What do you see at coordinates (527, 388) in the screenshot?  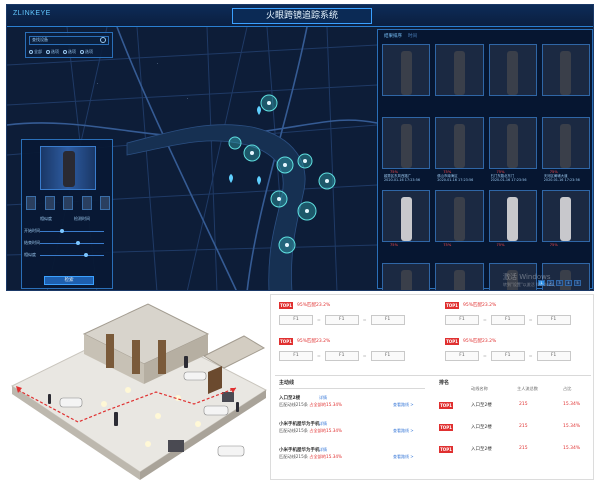 I see `rank-col-count: 主人流总数` at bounding box center [527, 388].